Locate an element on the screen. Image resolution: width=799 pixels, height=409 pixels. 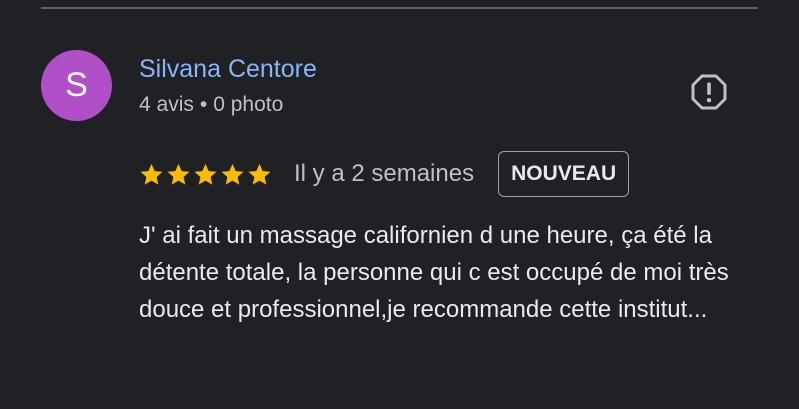
rating-row: Il y a 2 semaines NOUVEAU is located at coordinates (384, 174).